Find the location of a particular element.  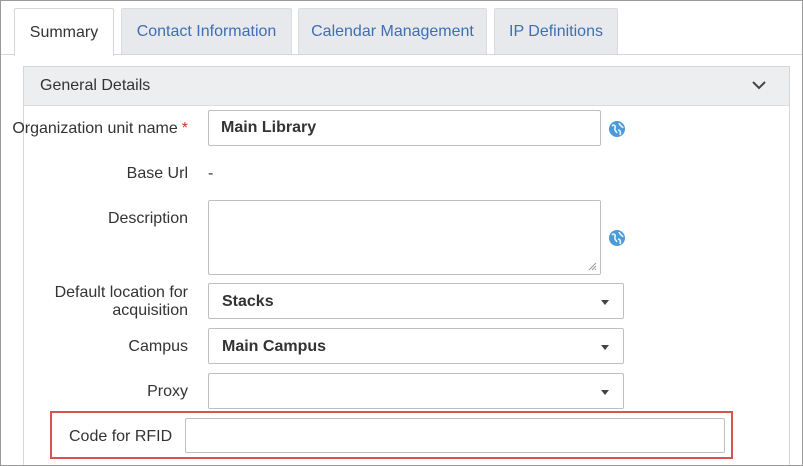

default-location-label: Default location for acquisition is located at coordinates (94, 302).